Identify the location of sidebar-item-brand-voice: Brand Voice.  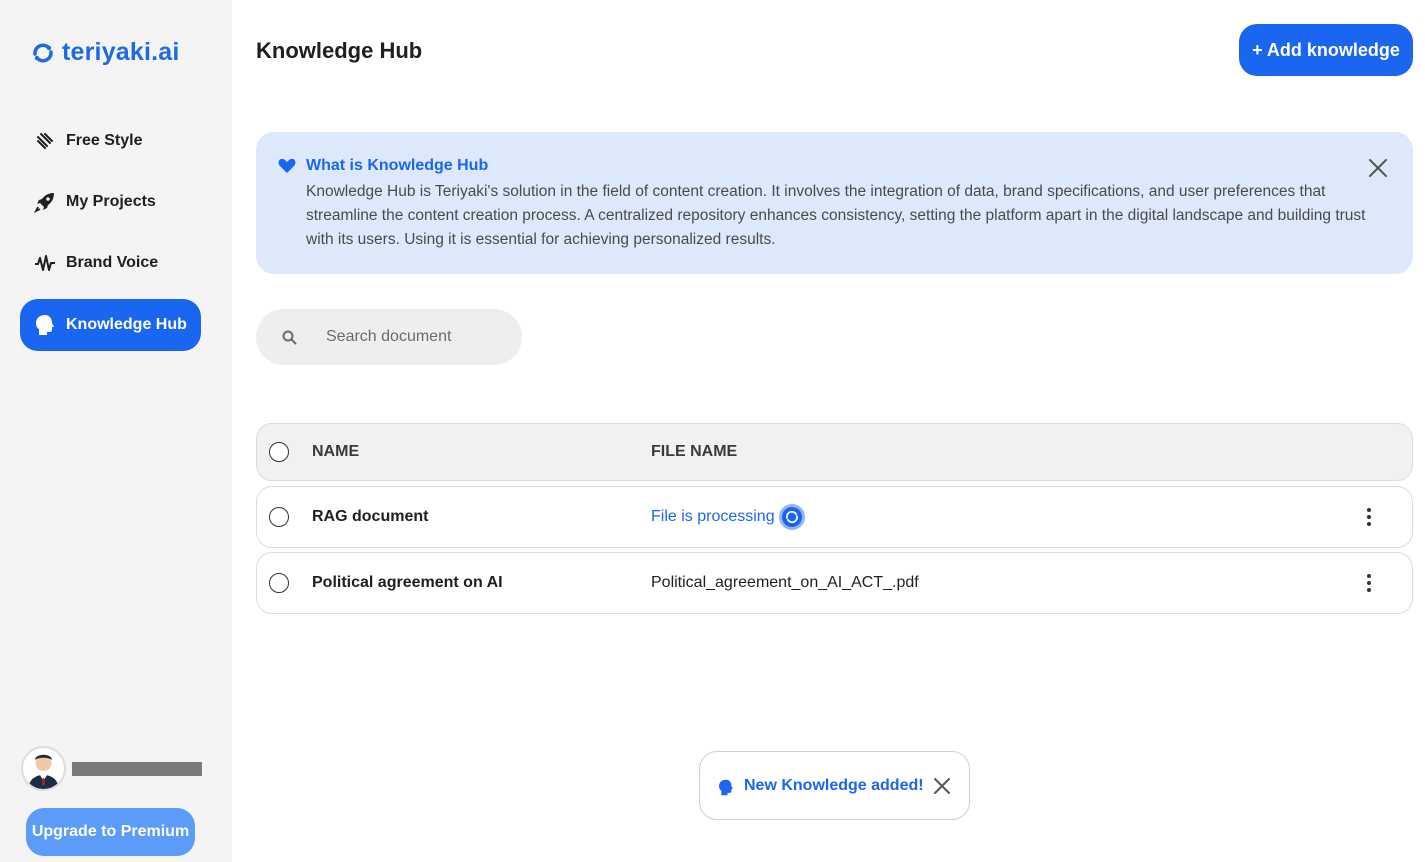
(110, 263).